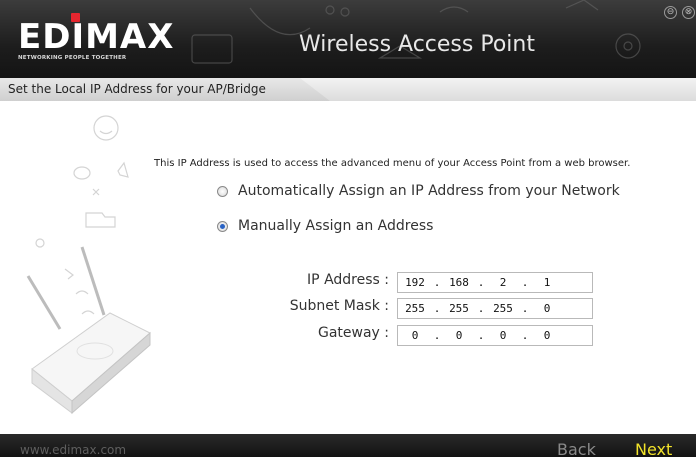 This screenshot has height=459, width=696. Describe the element at coordinates (72, 58) in the screenshot. I see `logo-tagline: NETWORKING PEOPLE TOGETHER` at that location.